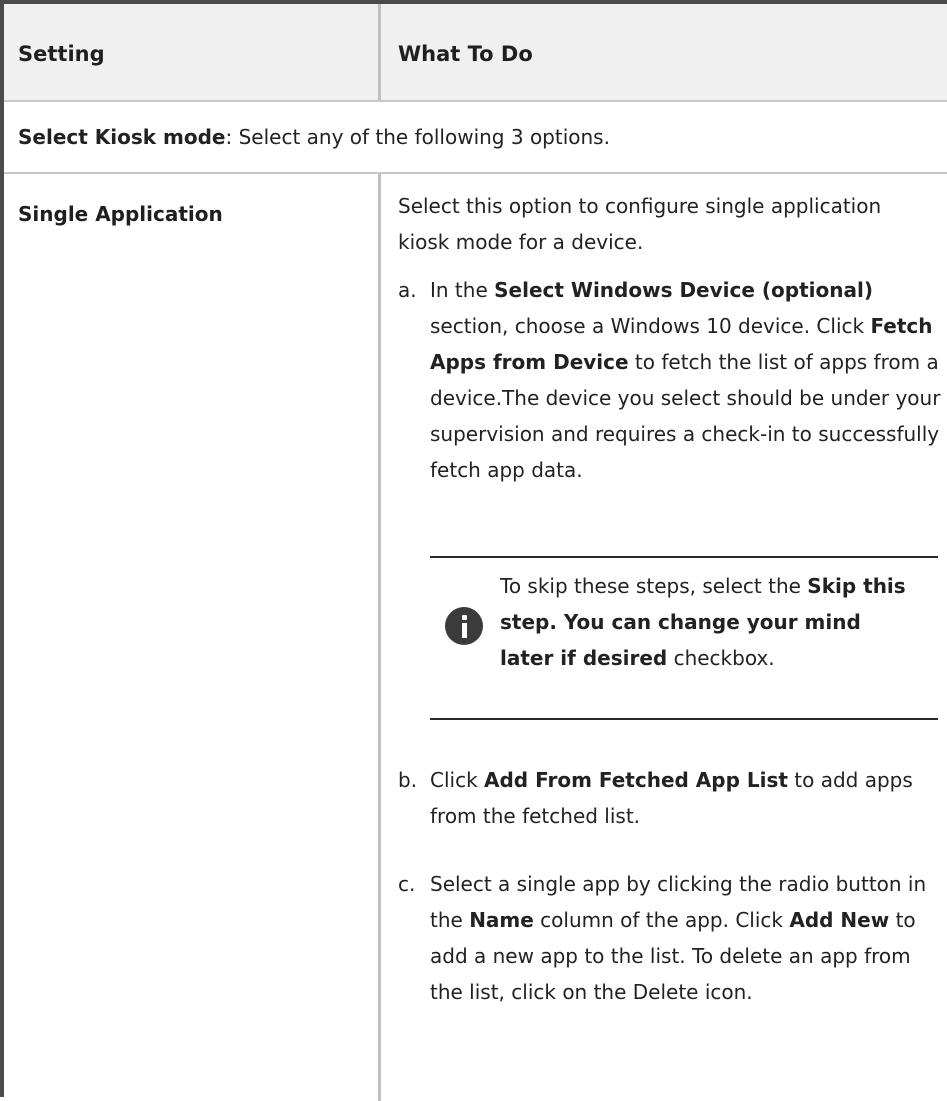 The height and width of the screenshot is (1101, 947). I want to click on kiosk-mode-text: : Select any of the following 3 options., so click(417, 137).